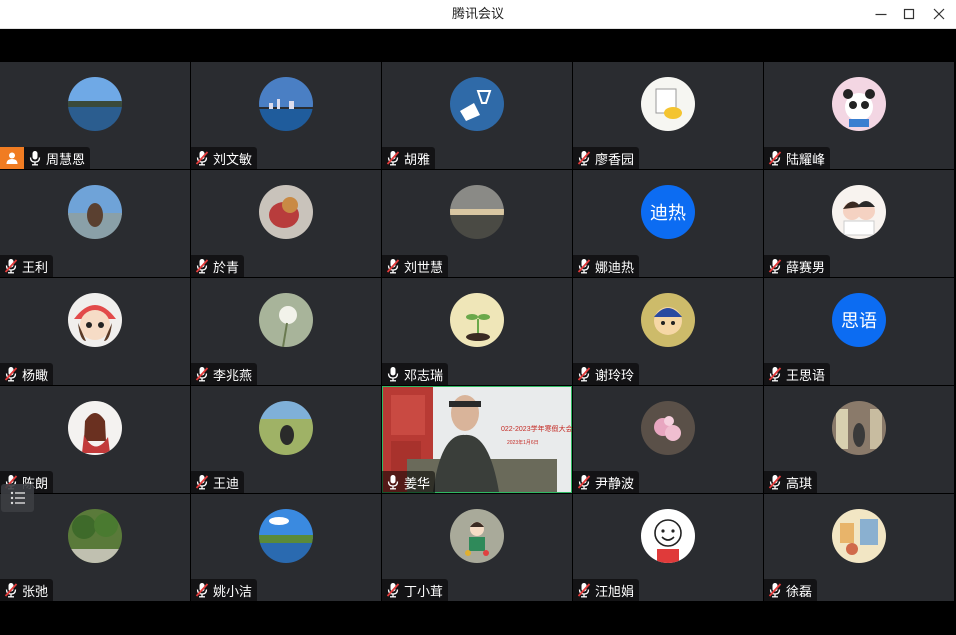 This screenshot has height=635, width=956. I want to click on participant-name: 廖香园, so click(615, 159).